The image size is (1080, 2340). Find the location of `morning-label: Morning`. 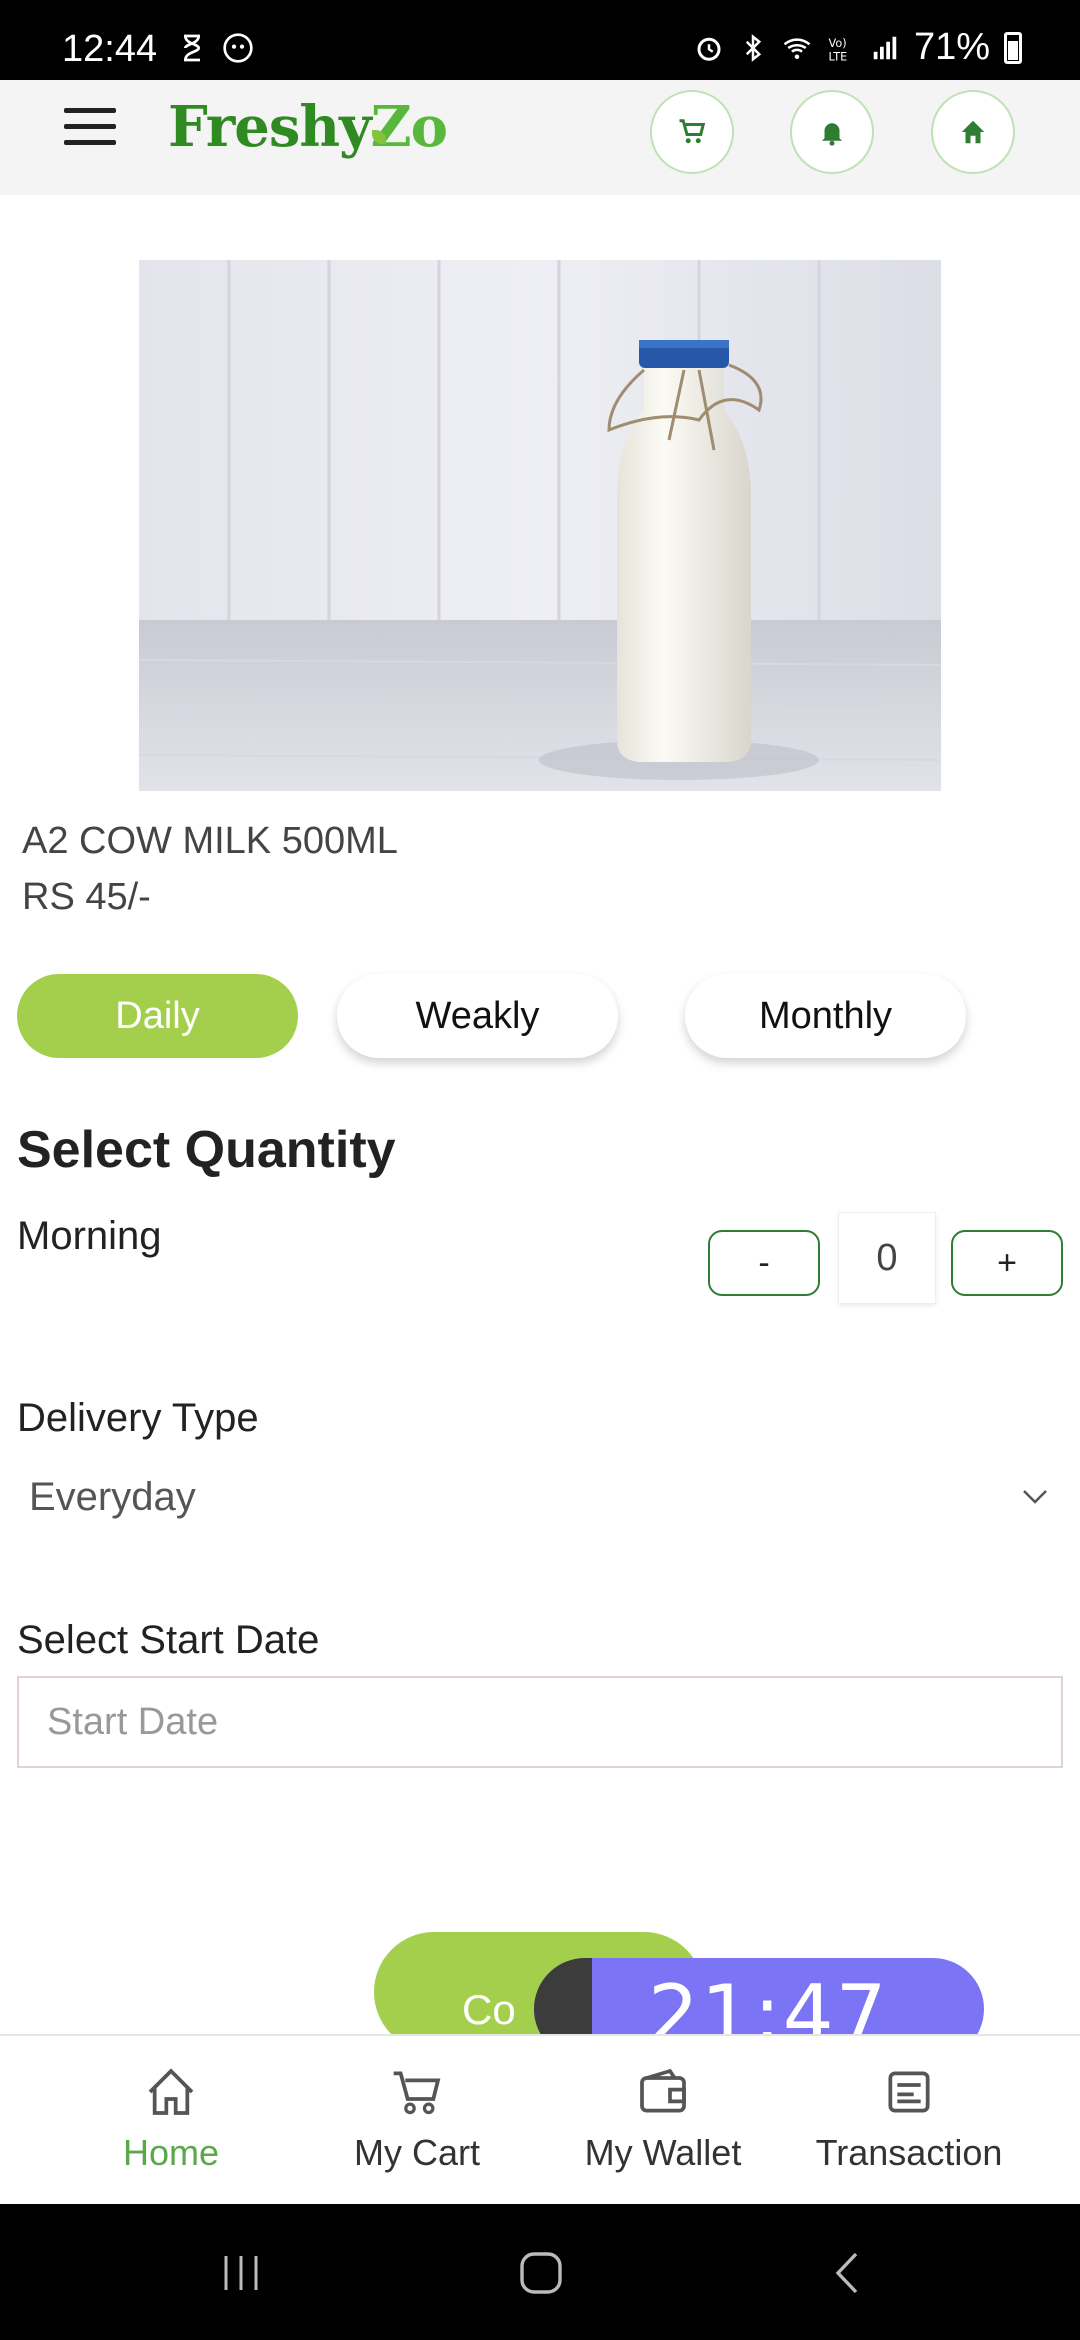

morning-label: Morning is located at coordinates (89, 1236).